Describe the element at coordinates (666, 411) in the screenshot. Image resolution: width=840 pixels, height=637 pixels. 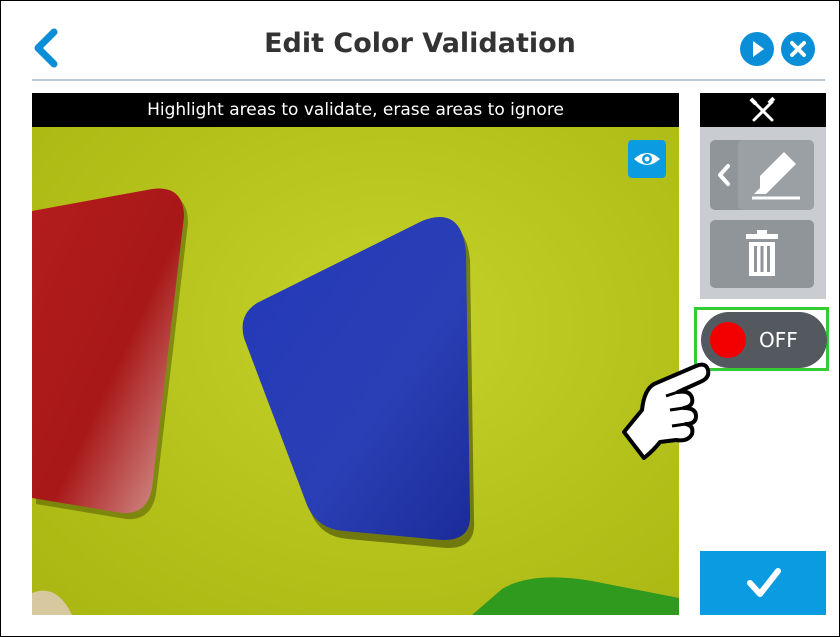
I see `pointing-hand-icon` at that location.